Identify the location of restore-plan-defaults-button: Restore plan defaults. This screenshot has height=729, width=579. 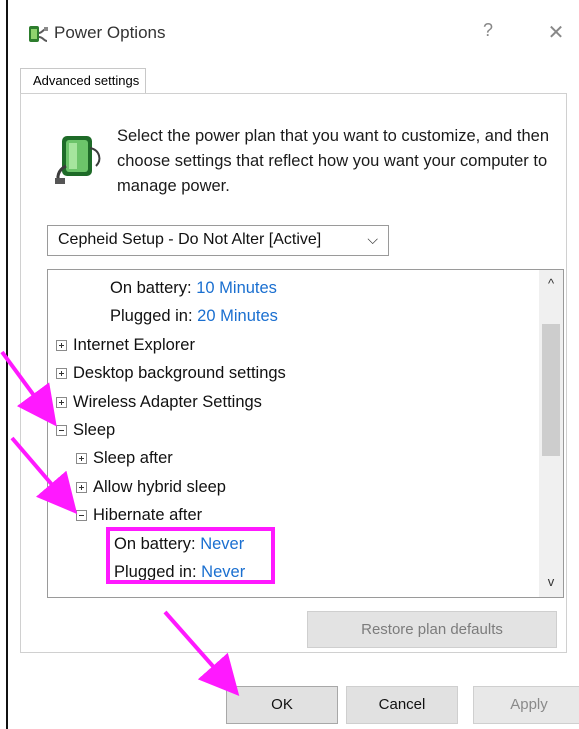
(432, 629).